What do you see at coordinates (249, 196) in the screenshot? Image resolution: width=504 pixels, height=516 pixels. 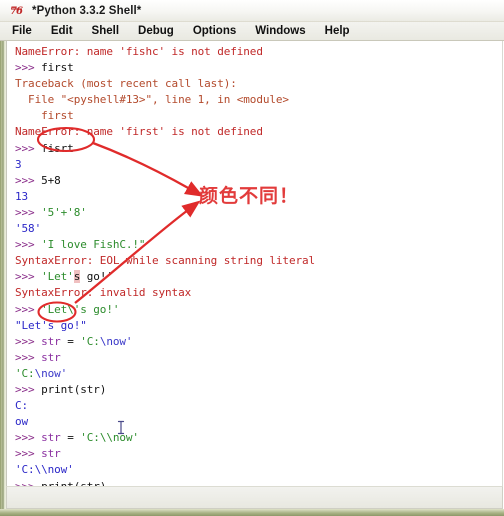 I see `annotation-note-text: 颜色不同！` at bounding box center [249, 196].